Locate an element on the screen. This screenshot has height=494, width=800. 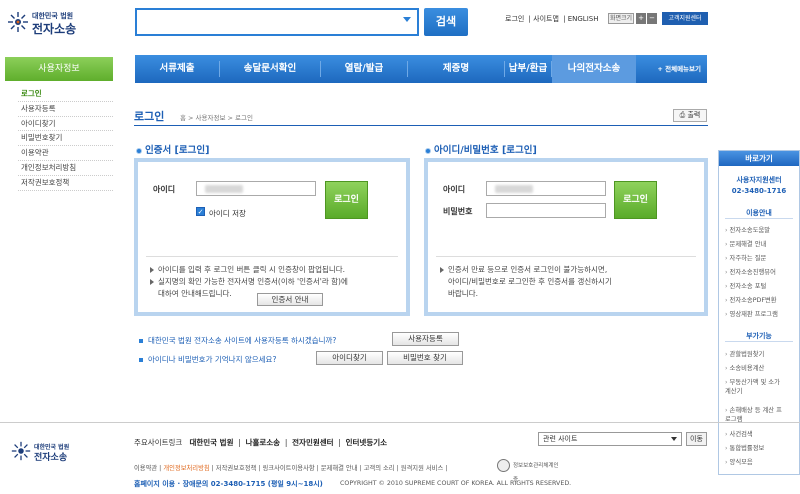
font-plus-button: + is located at coordinates (641, 18).